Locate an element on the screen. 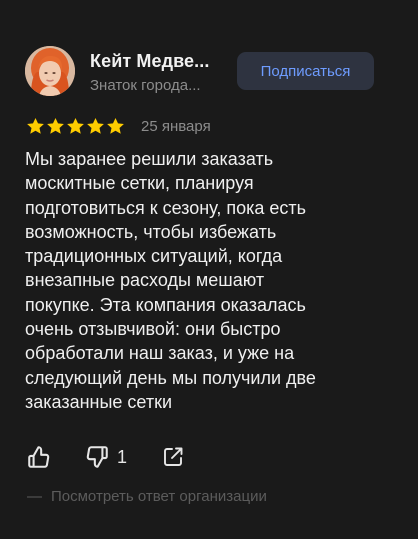 Image resolution: width=418 pixels, height=539 pixels. like-button is located at coordinates (39, 457).